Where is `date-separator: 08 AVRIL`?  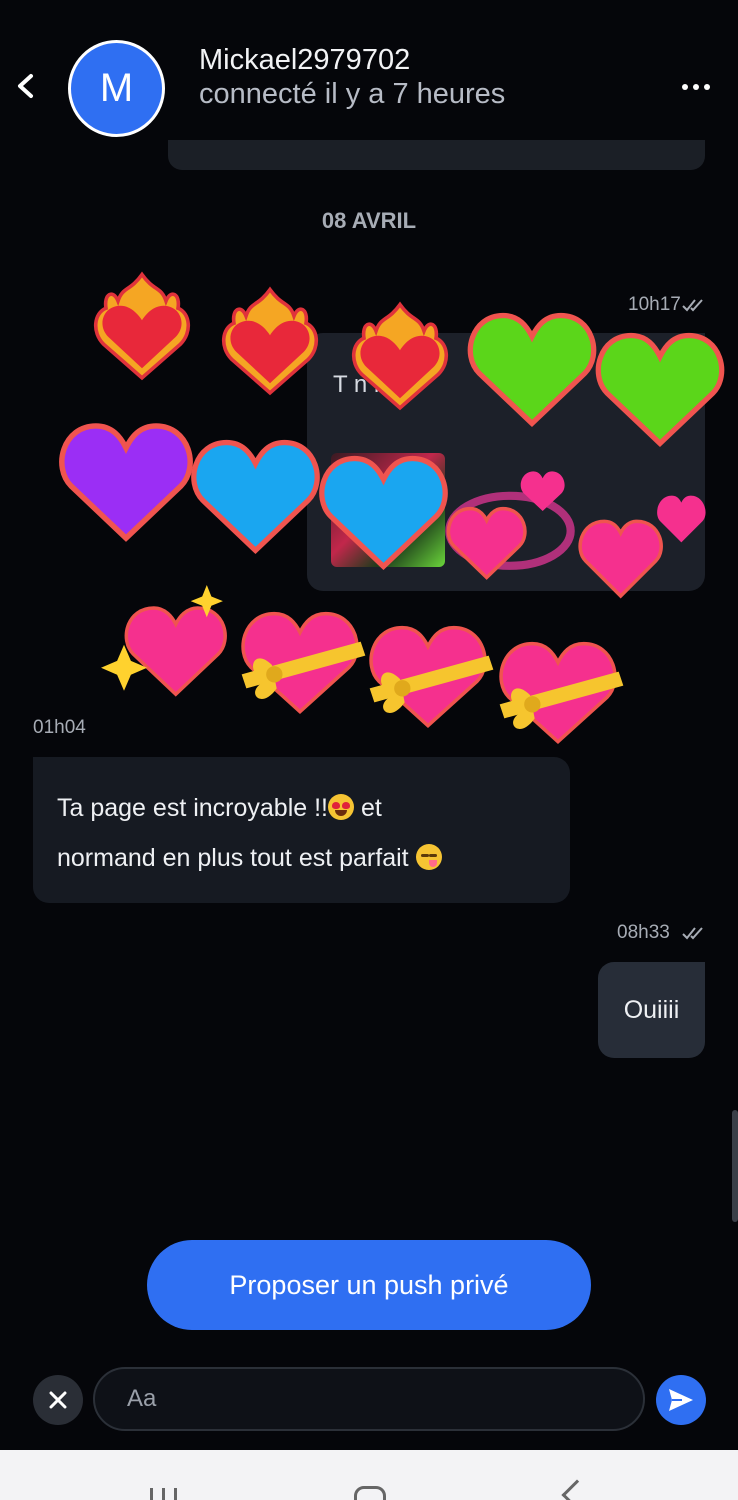
date-separator: 08 AVRIL is located at coordinates (369, 220).